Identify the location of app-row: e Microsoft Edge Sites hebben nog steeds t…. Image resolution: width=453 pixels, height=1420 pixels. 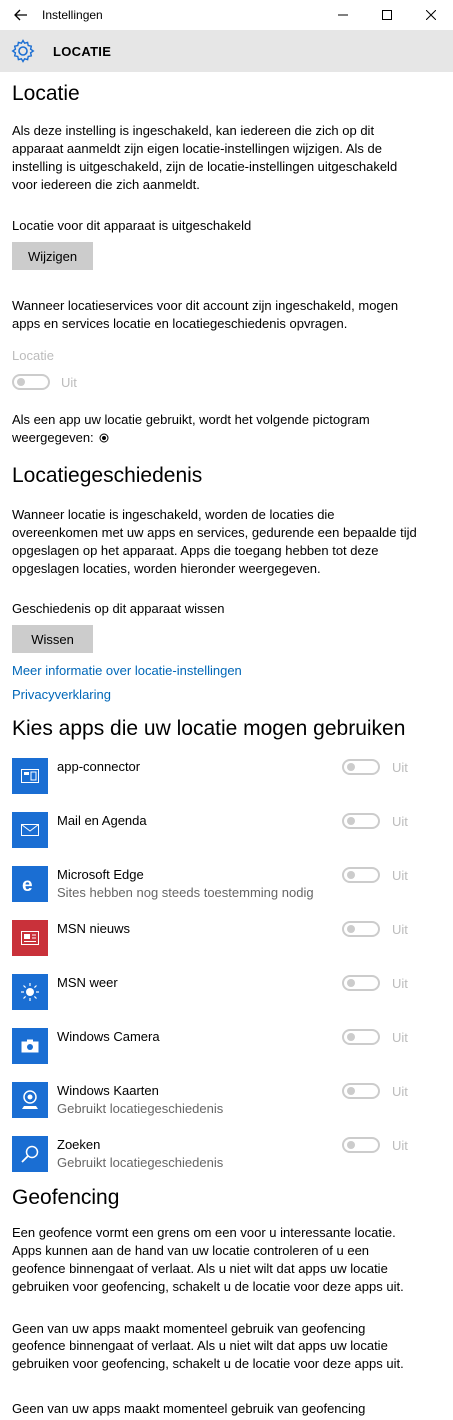
(222, 885).